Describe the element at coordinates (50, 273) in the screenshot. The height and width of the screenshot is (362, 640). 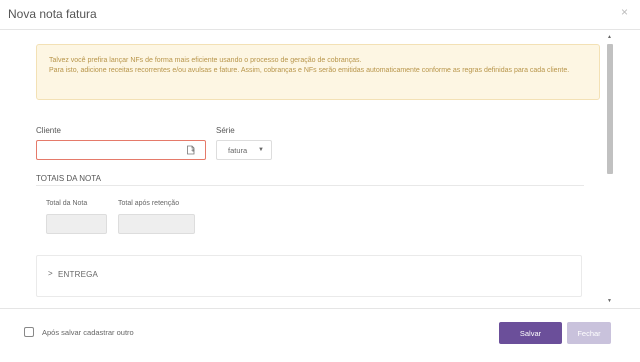
I see `chevron-right-icon: >` at that location.